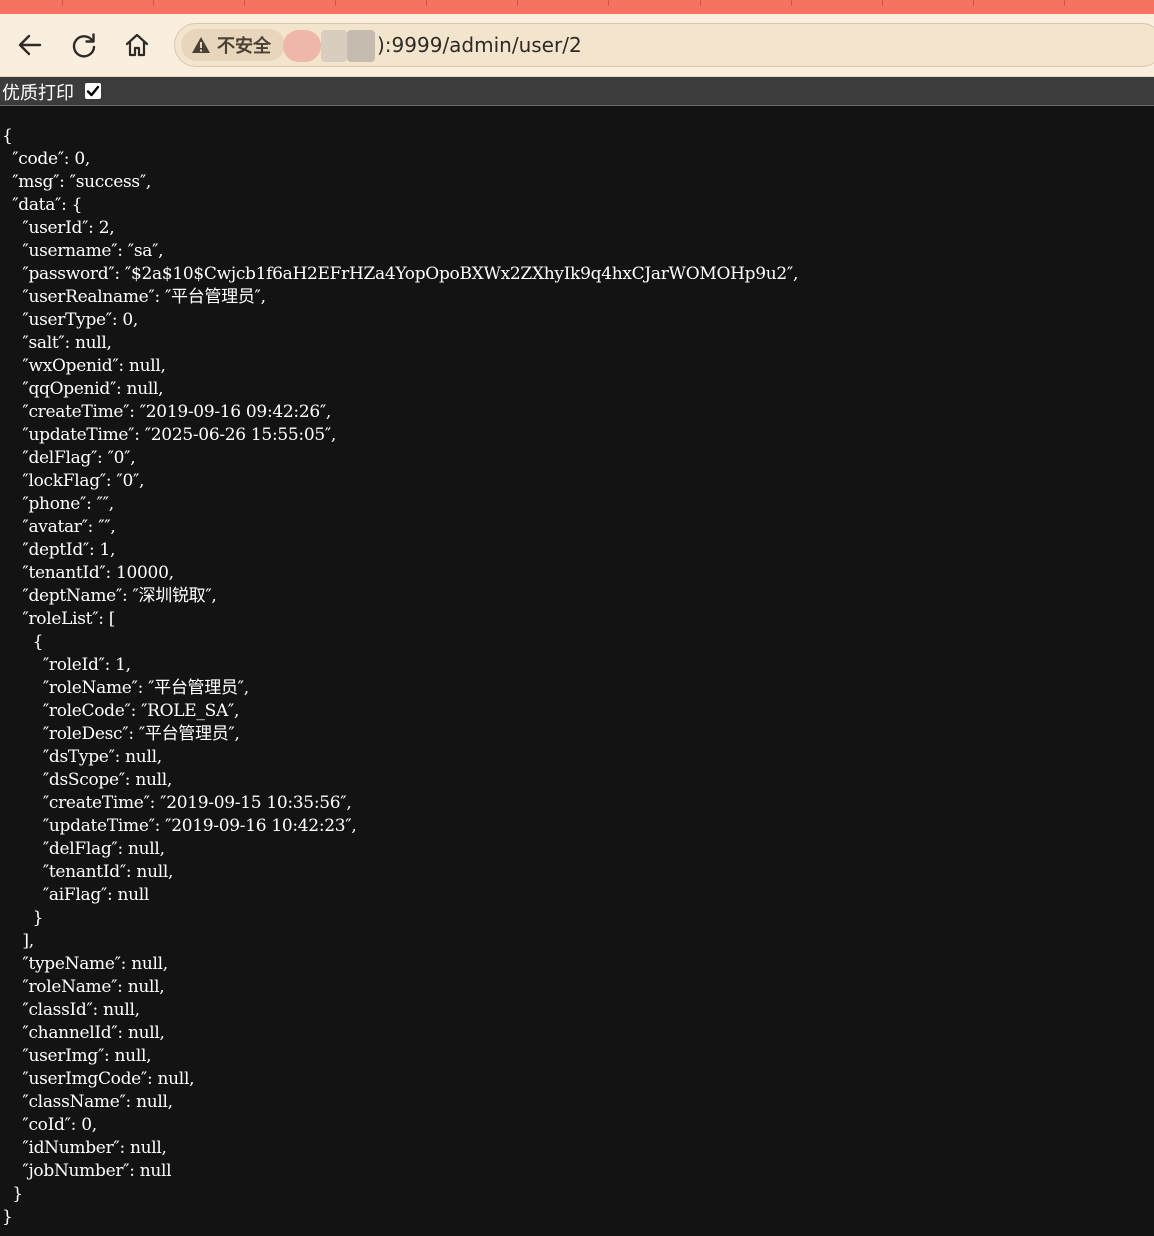 The height and width of the screenshot is (1236, 1154). What do you see at coordinates (38, 93) in the screenshot?
I see `print-quality-label: 优质打印` at bounding box center [38, 93].